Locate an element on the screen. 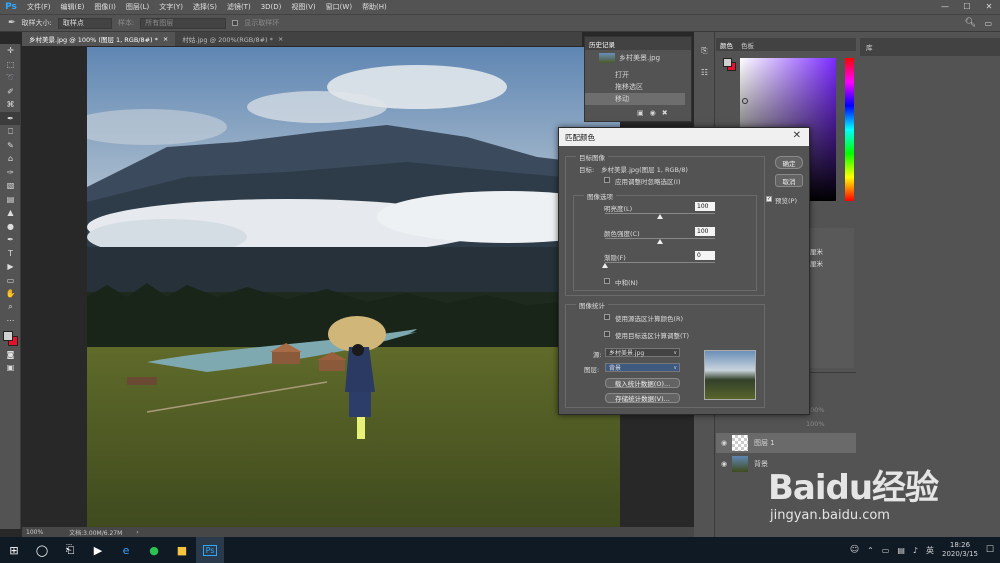  menu-layer: 图层(L) is located at coordinates (137, 7).